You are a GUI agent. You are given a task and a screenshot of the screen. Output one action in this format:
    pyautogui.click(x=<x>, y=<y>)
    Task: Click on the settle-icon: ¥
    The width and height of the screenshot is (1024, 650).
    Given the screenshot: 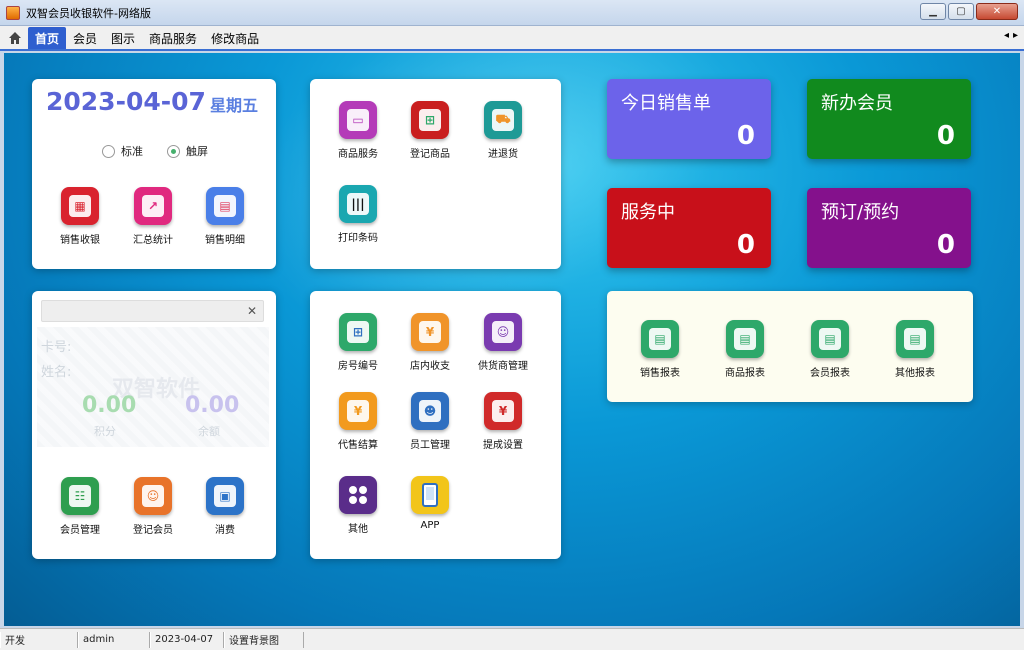 What is the action you would take?
    pyautogui.click(x=358, y=411)
    